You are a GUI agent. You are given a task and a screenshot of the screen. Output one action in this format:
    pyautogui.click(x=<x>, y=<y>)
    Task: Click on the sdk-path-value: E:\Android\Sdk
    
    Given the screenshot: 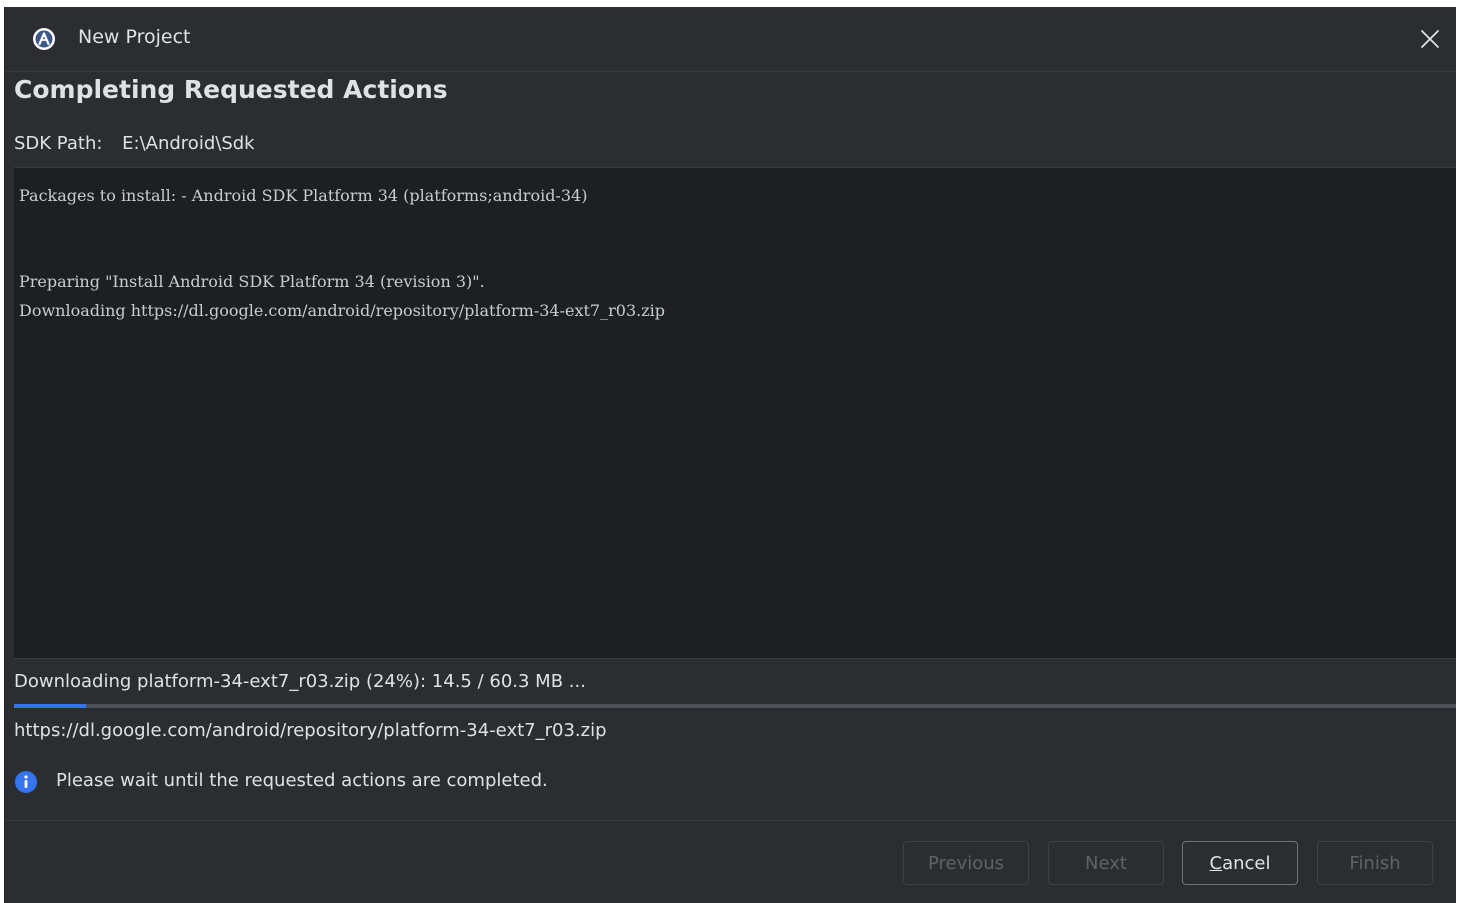 What is the action you would take?
    pyautogui.click(x=188, y=143)
    